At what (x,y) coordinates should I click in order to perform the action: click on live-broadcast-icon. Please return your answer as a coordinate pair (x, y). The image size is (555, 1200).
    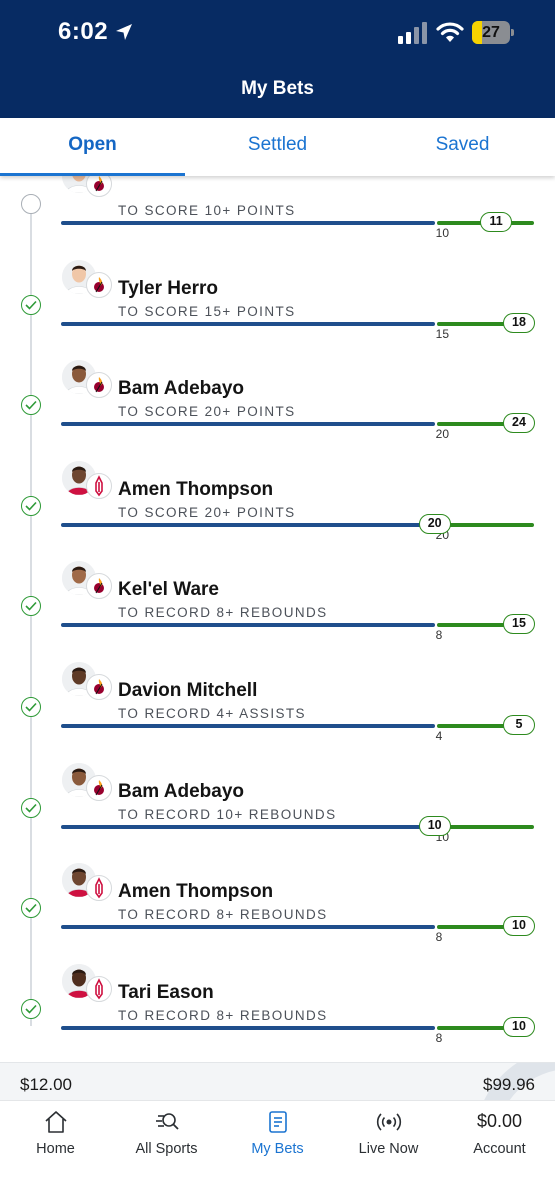
    Looking at the image, I should click on (389, 1122).